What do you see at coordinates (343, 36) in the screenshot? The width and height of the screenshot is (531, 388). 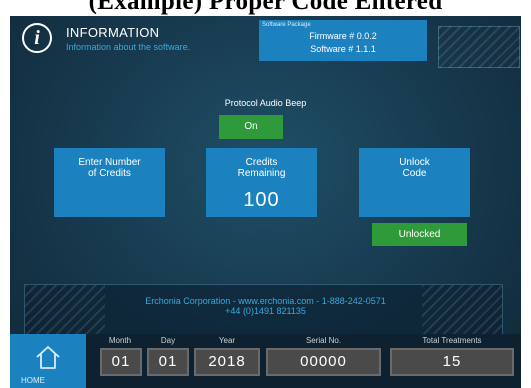 I see `firmware-version: Firmware # 0.0.2` at bounding box center [343, 36].